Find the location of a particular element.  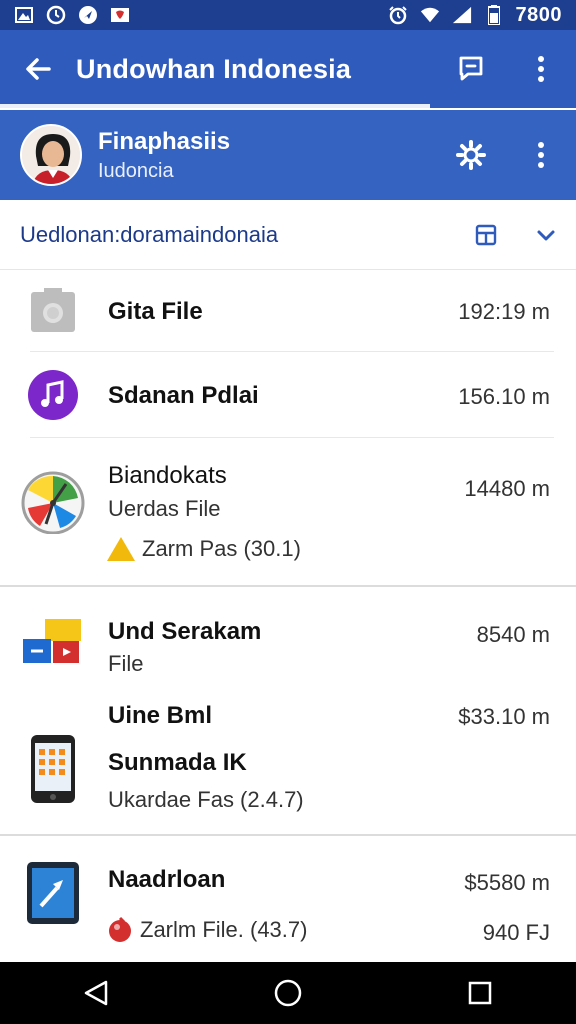

comment-button is located at coordinates (471, 69).